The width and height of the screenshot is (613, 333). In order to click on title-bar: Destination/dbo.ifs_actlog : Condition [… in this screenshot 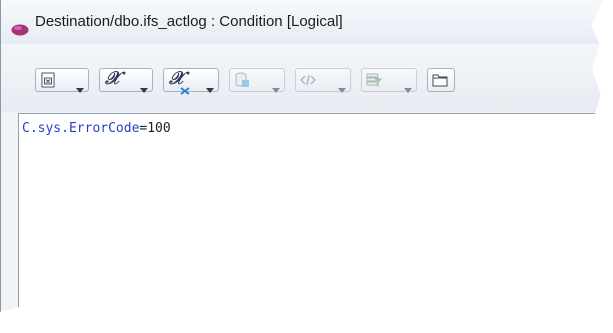, I will do `click(302, 22)`.